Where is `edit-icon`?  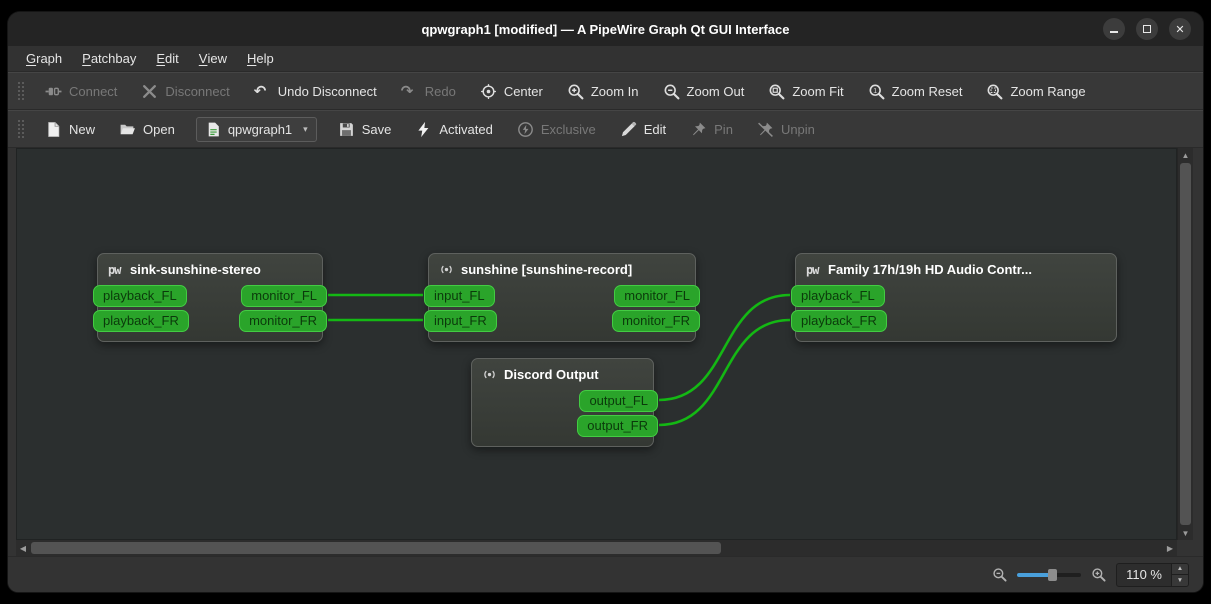 edit-icon is located at coordinates (628, 129).